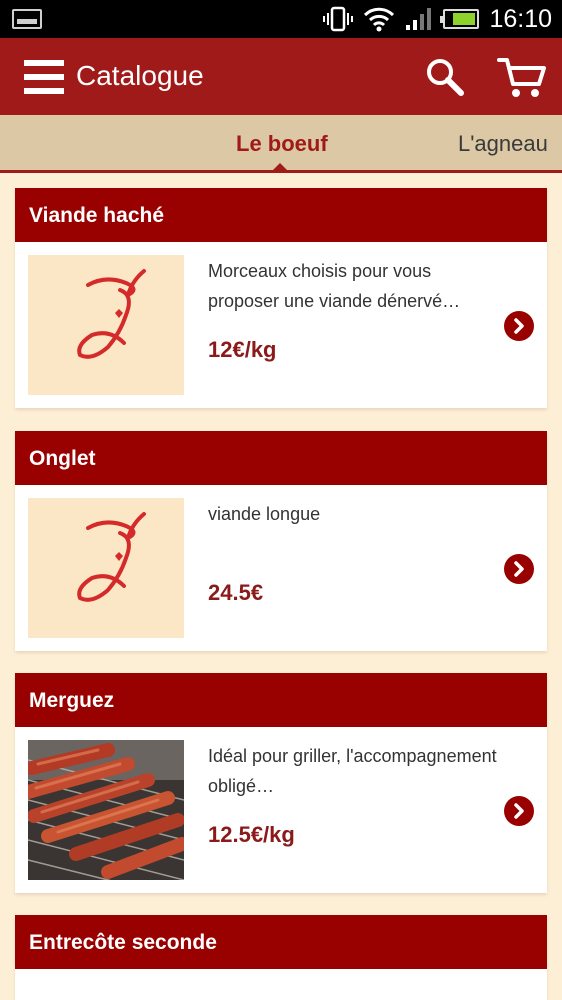  I want to click on product-price: 12.5€/kg, so click(251, 834).